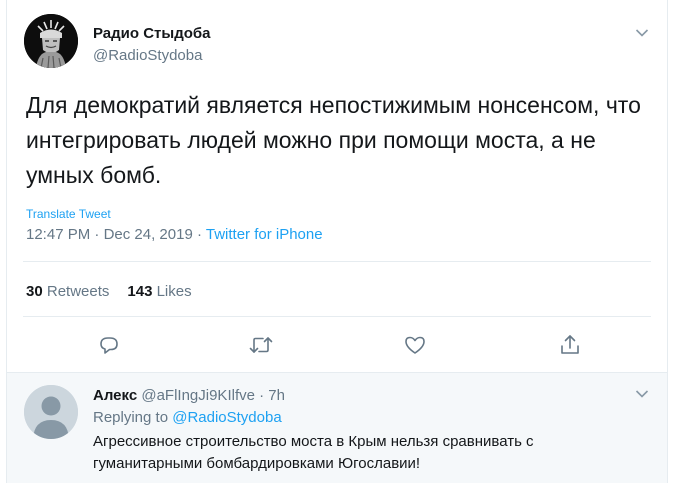 This screenshot has height=483, width=676. I want to click on replying-to: Replying to @RadioStydoba, so click(187, 417).